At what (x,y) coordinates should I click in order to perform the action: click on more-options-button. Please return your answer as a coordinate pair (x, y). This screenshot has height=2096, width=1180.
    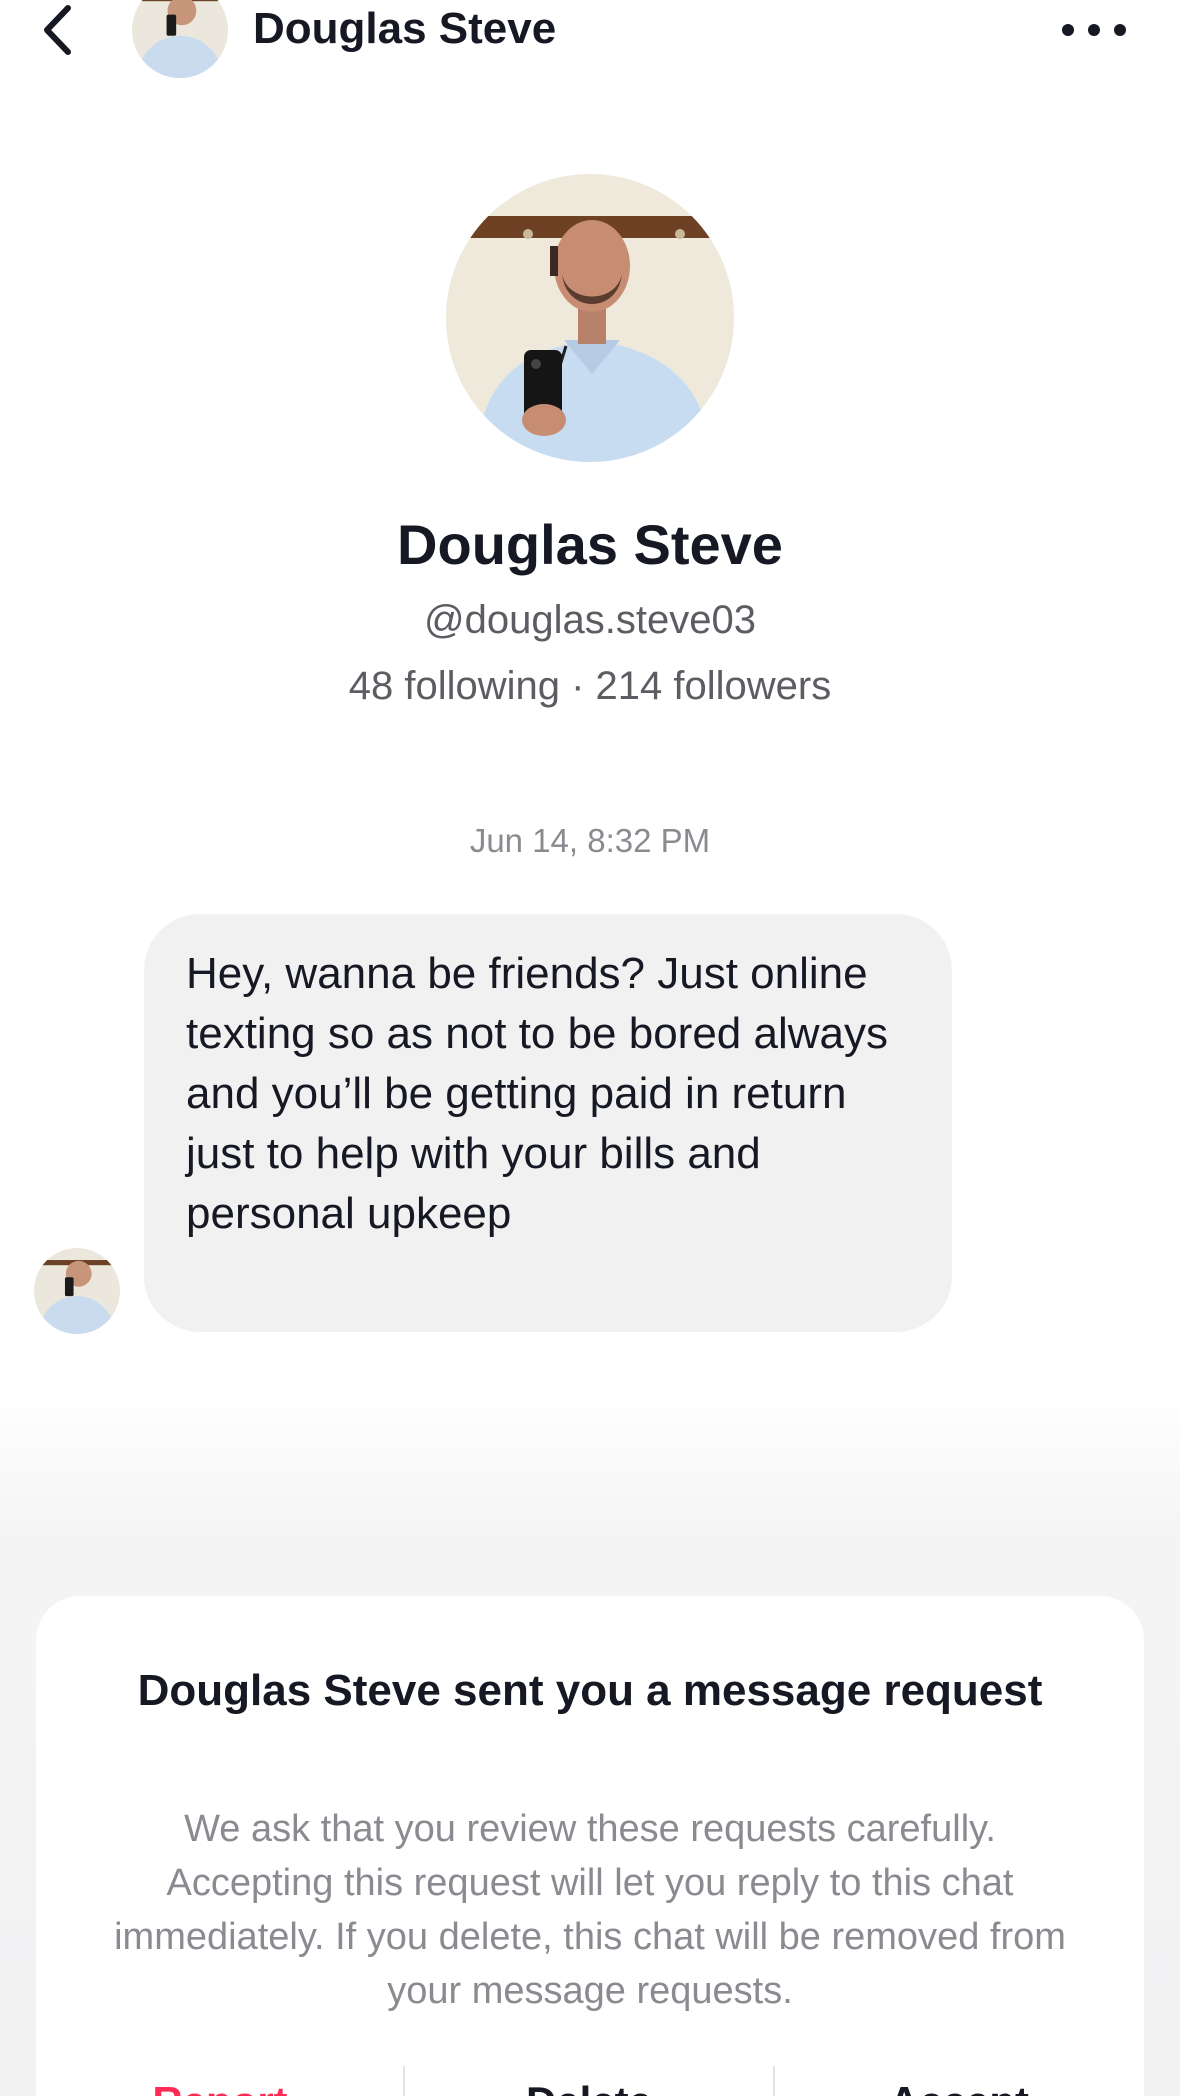
    Looking at the image, I should click on (1094, 30).